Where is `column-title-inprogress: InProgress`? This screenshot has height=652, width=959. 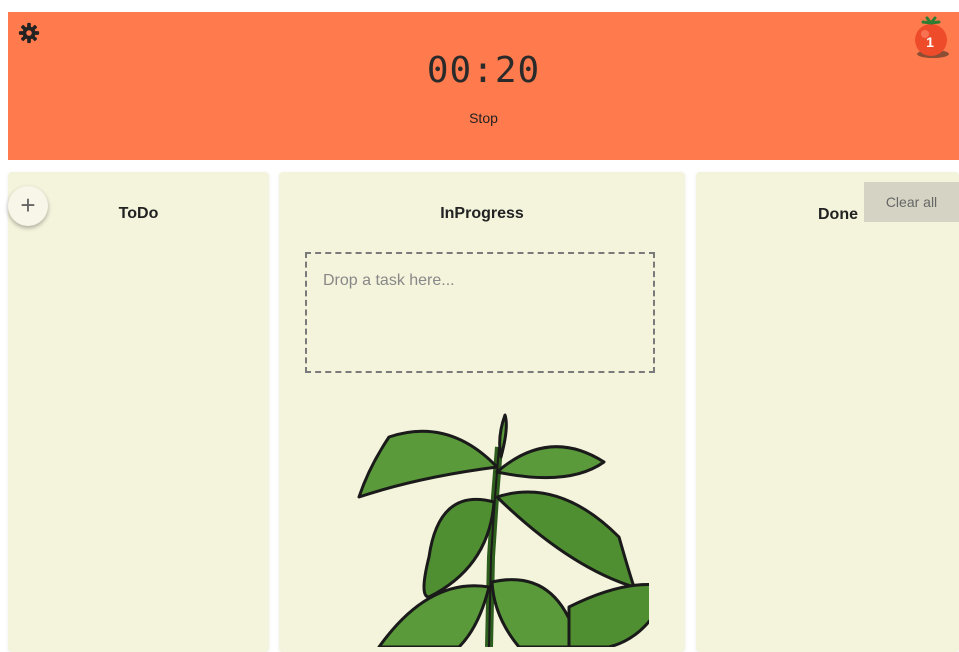
column-title-inprogress: InProgress is located at coordinates (482, 213).